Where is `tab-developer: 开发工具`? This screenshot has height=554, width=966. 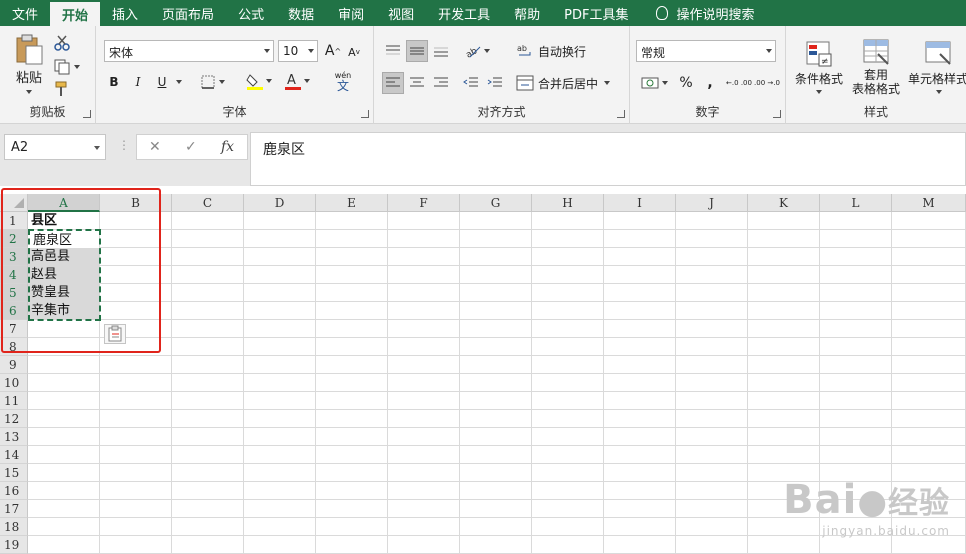
tab-developer: 开发工具 is located at coordinates (464, 13).